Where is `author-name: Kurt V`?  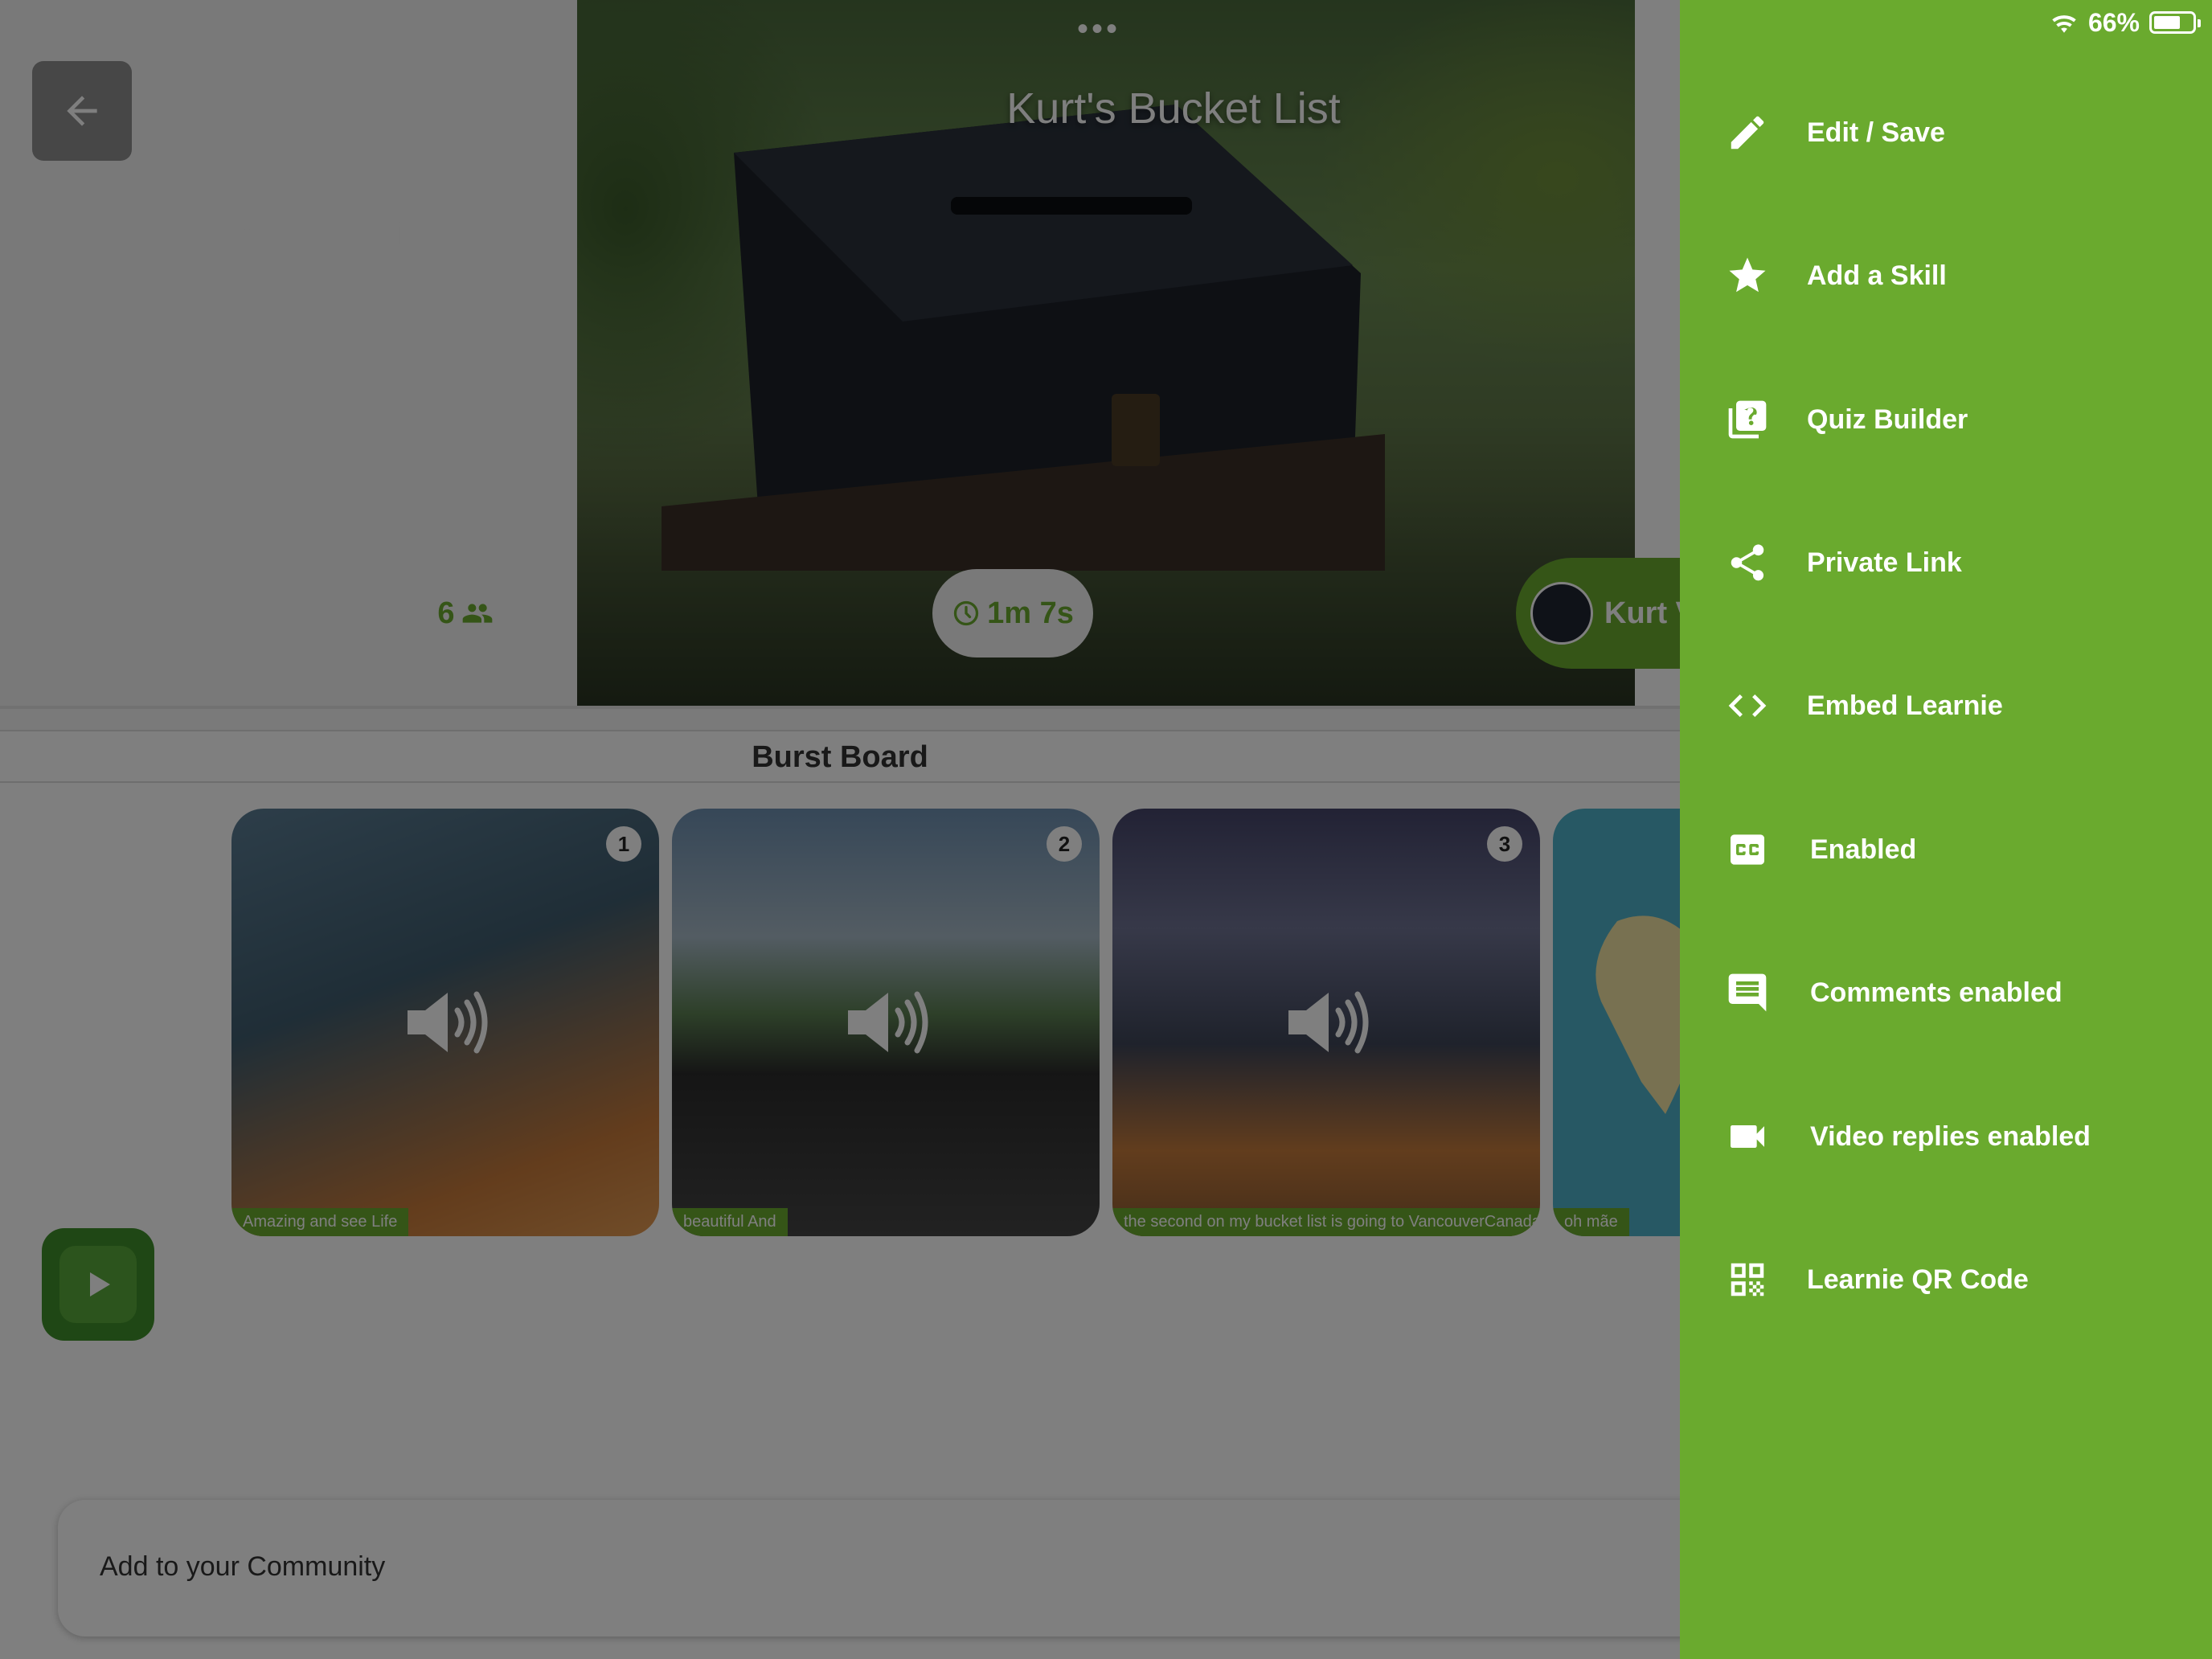
author-name: Kurt V is located at coordinates (1642, 613).